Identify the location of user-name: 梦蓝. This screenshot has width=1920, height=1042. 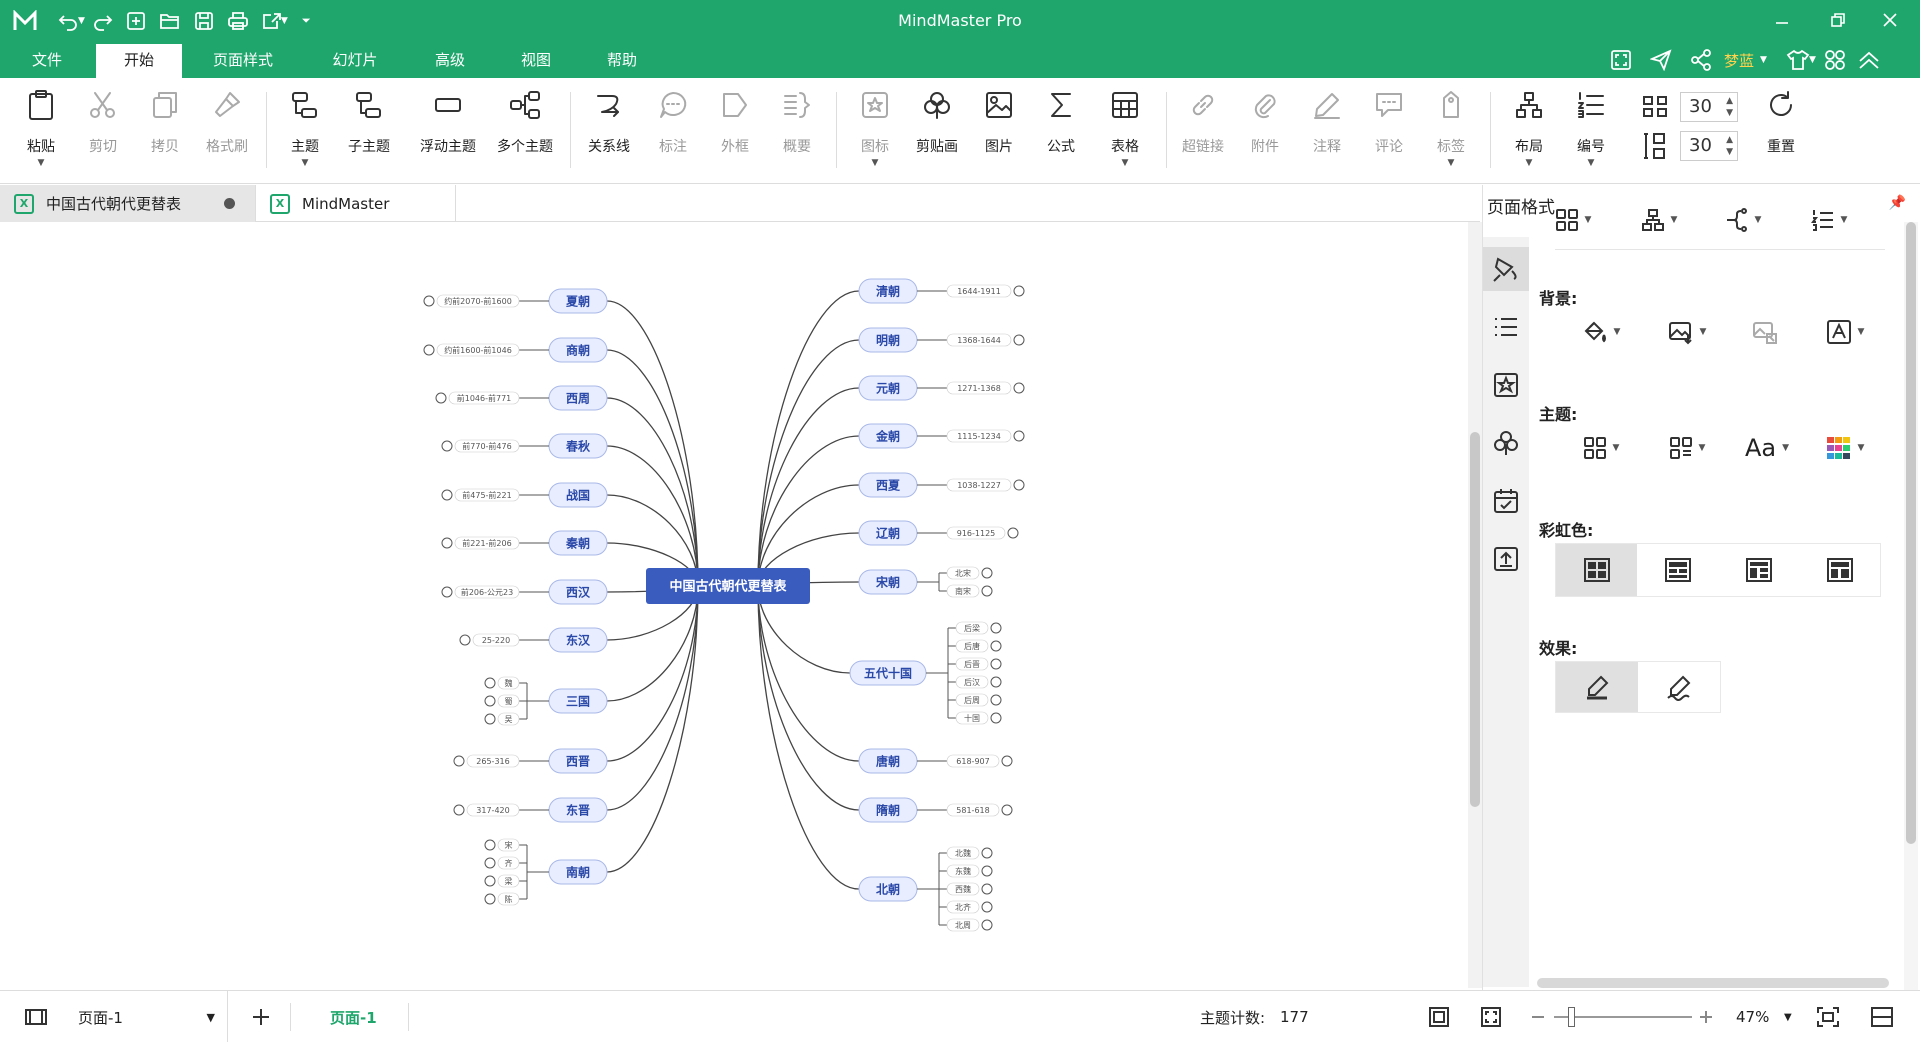
(1739, 60).